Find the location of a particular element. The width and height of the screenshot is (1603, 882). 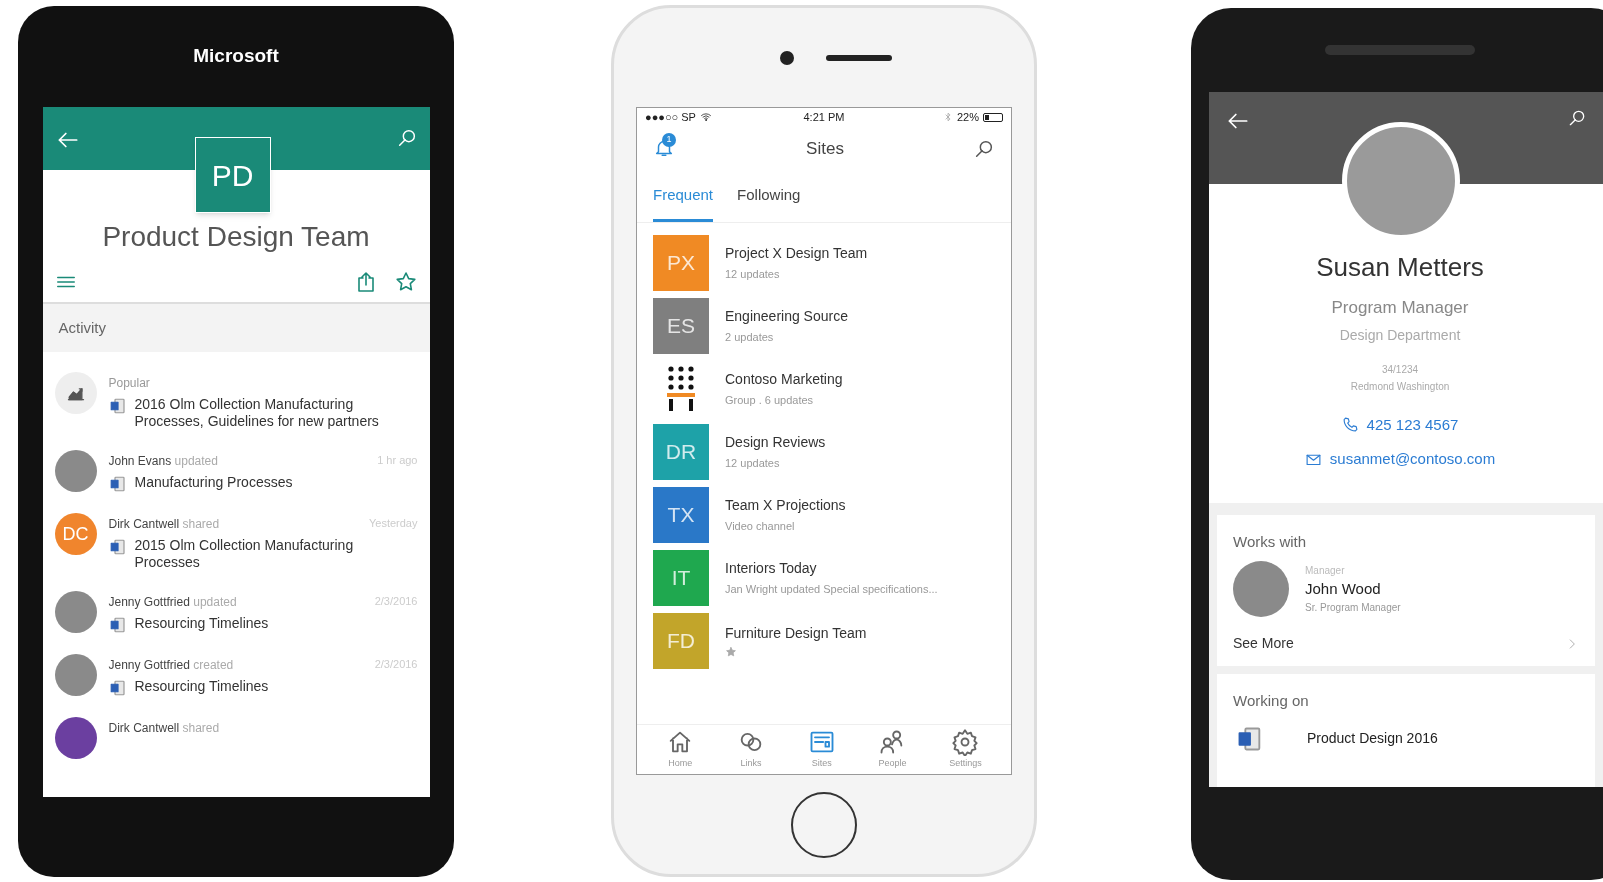

site-tile: FD is located at coordinates (681, 640).